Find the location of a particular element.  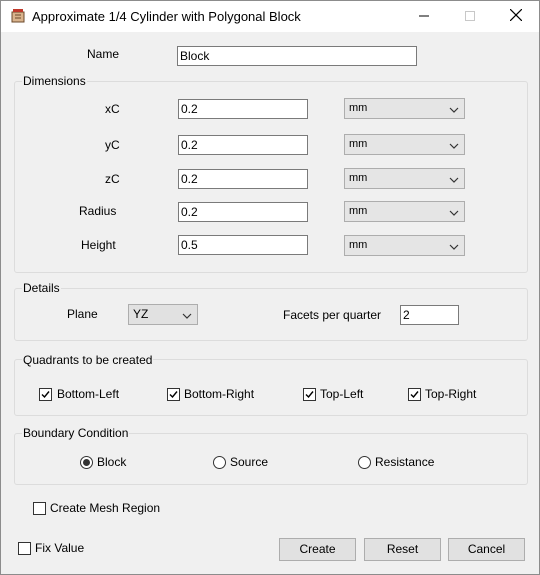

xc-input: 0.2 is located at coordinates (243, 109).